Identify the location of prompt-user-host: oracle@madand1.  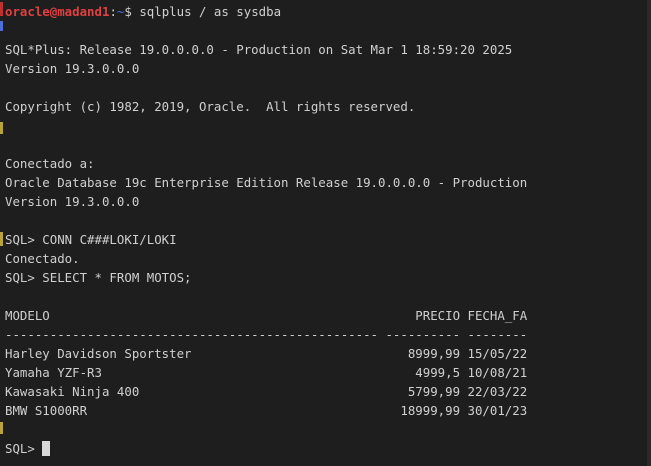
(57, 11).